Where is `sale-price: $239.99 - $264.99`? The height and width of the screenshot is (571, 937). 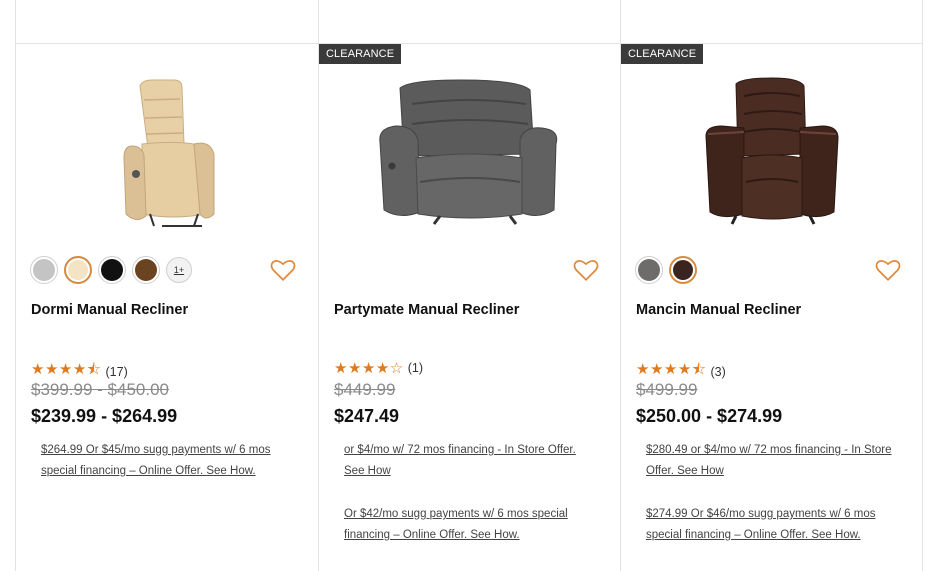
sale-price: $239.99 - $264.99 is located at coordinates (104, 416).